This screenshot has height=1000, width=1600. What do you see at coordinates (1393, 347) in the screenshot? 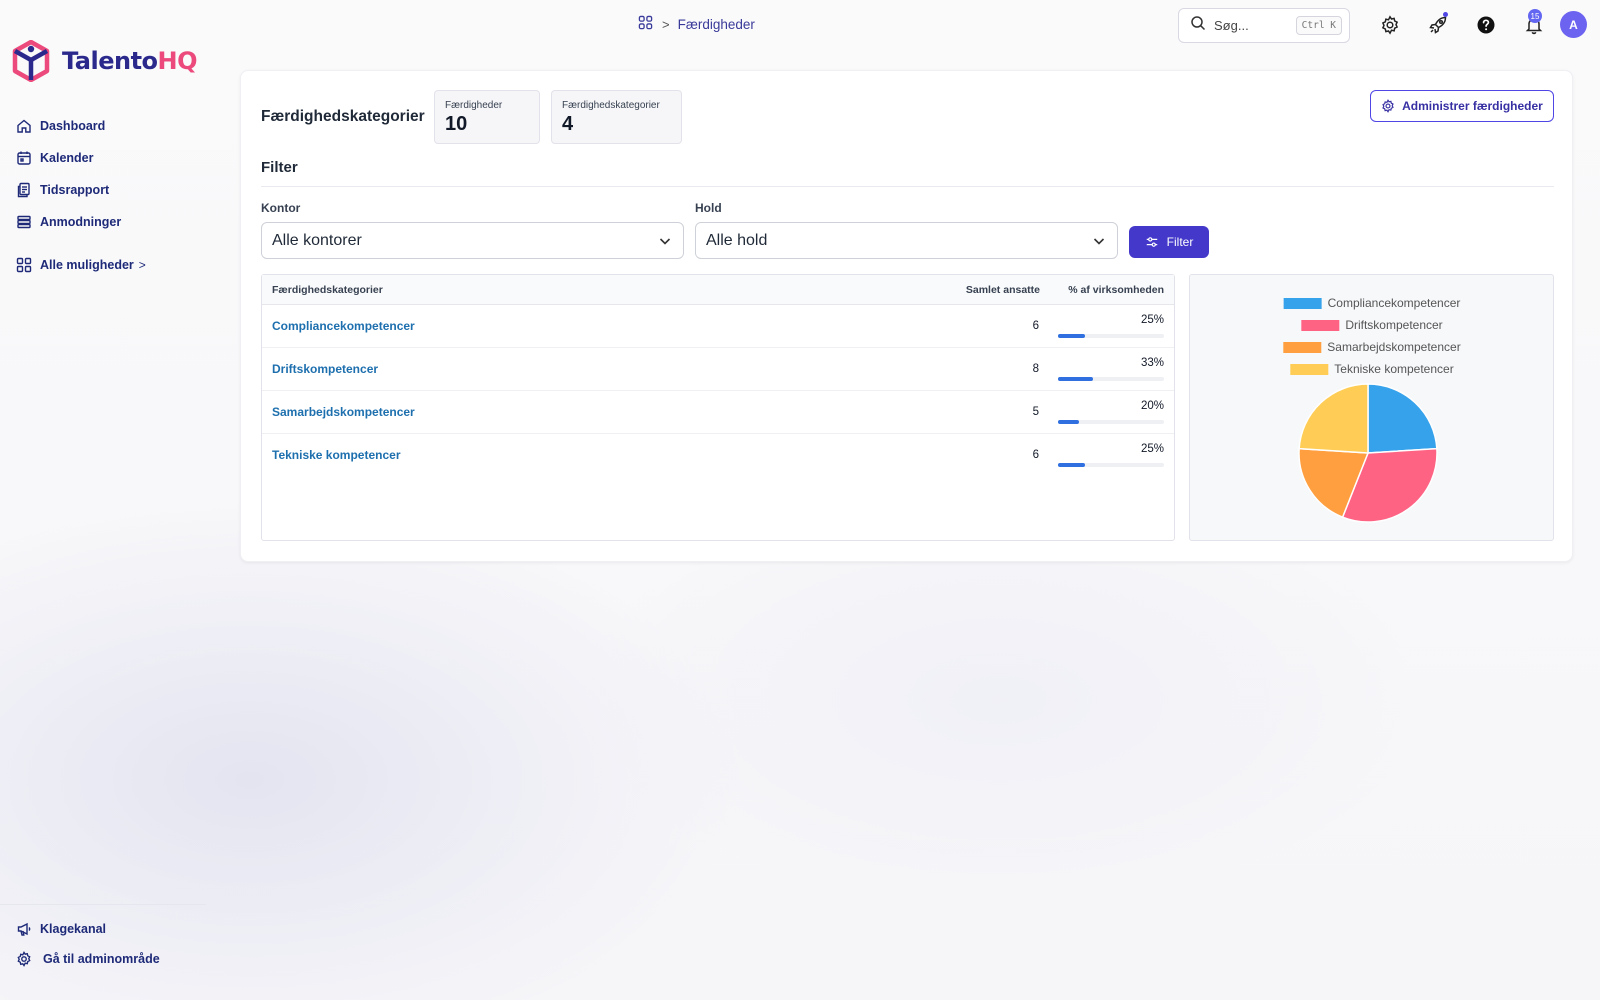
I see `legend-label: Samarbejdskompetencer` at bounding box center [1393, 347].